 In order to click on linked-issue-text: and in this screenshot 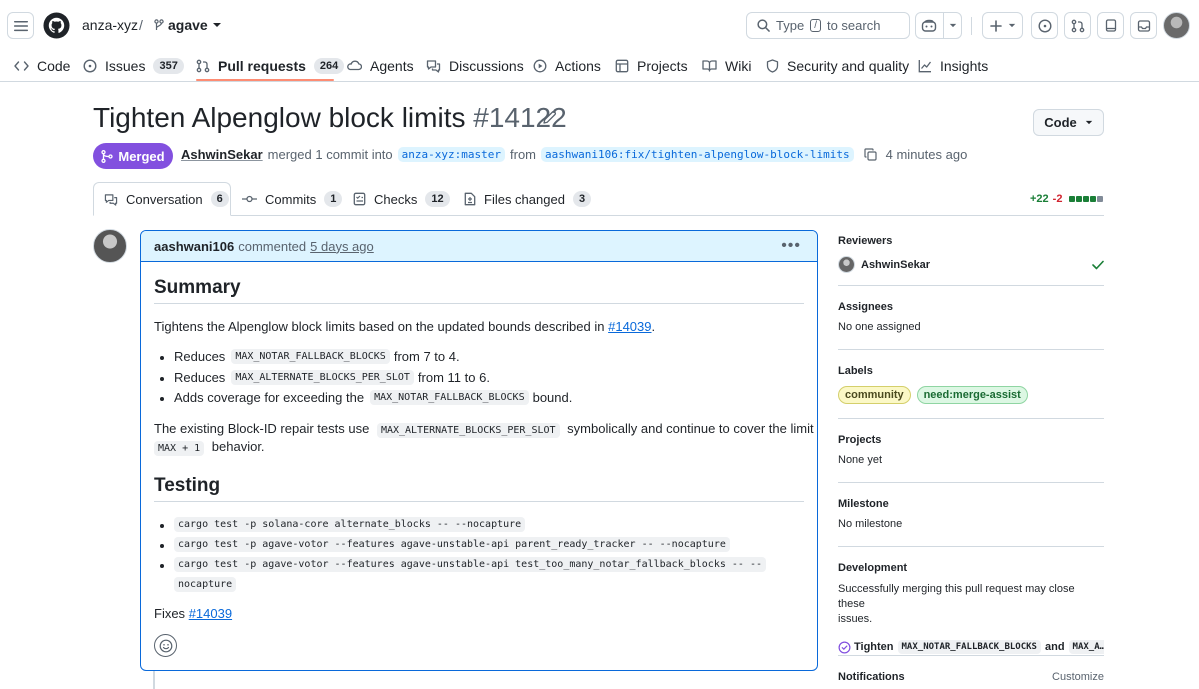, I will do `click(1054, 647)`.